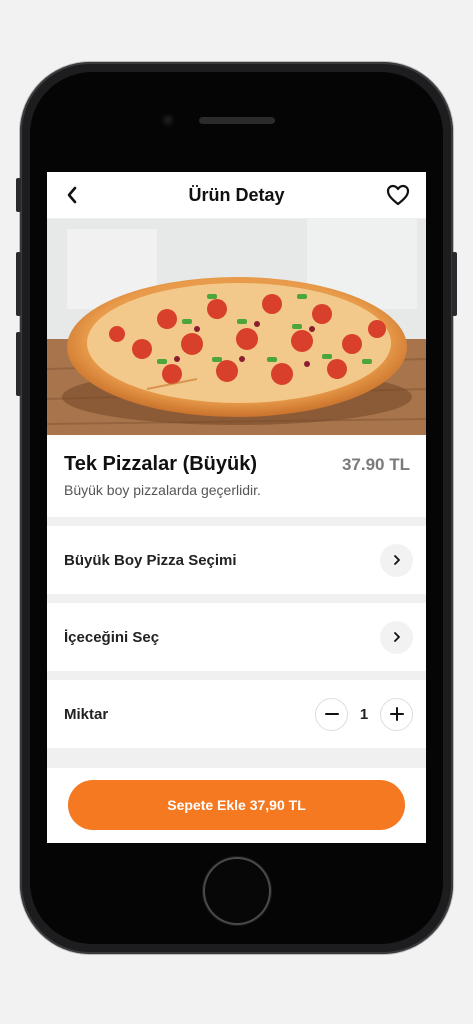 The height and width of the screenshot is (1024, 473). What do you see at coordinates (150, 560) in the screenshot?
I see `option-label: Büyük Boy Pizza Seçimi` at bounding box center [150, 560].